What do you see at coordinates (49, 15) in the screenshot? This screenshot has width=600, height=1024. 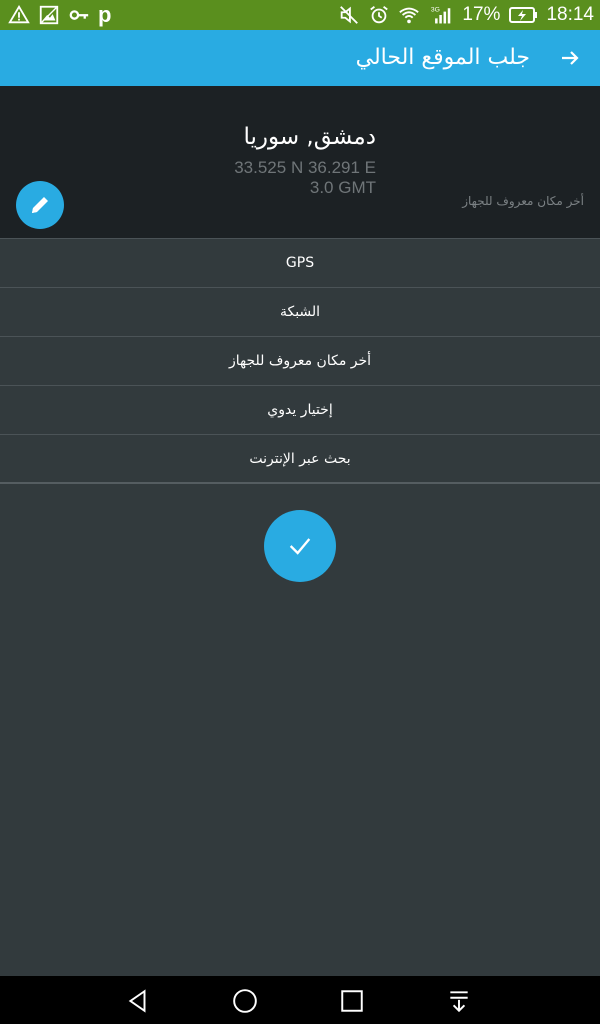 I see `image-icon` at bounding box center [49, 15].